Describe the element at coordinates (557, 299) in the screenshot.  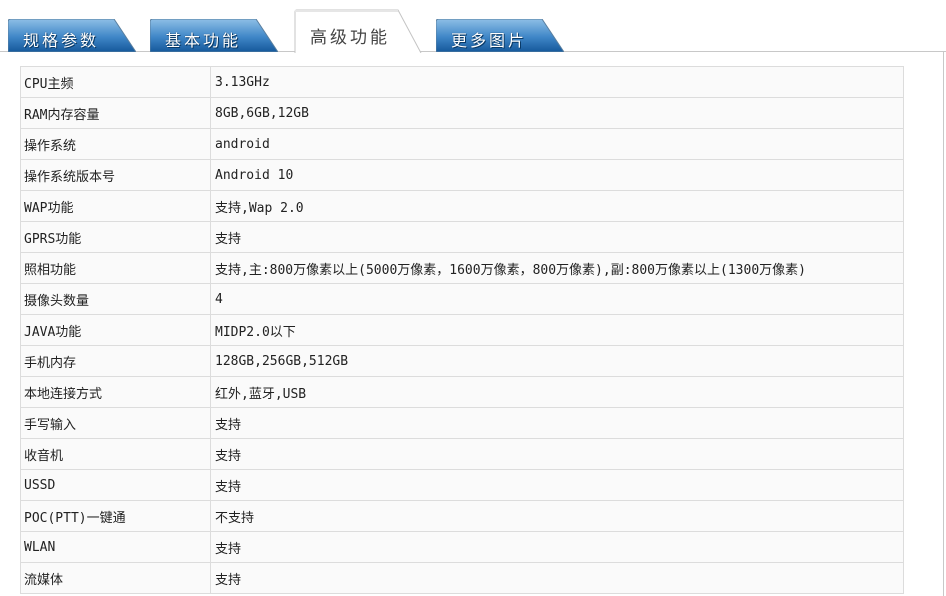
I see `spec-value: 4` at that location.